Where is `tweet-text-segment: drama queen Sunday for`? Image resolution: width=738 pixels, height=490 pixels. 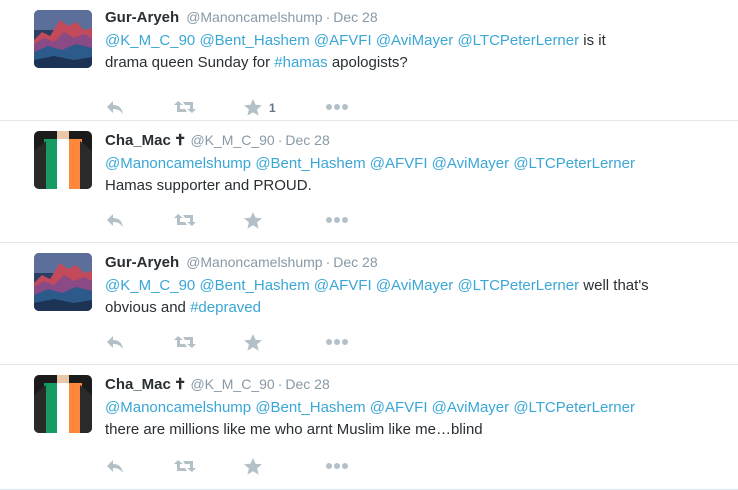 tweet-text-segment: drama queen Sunday for is located at coordinates (190, 62).